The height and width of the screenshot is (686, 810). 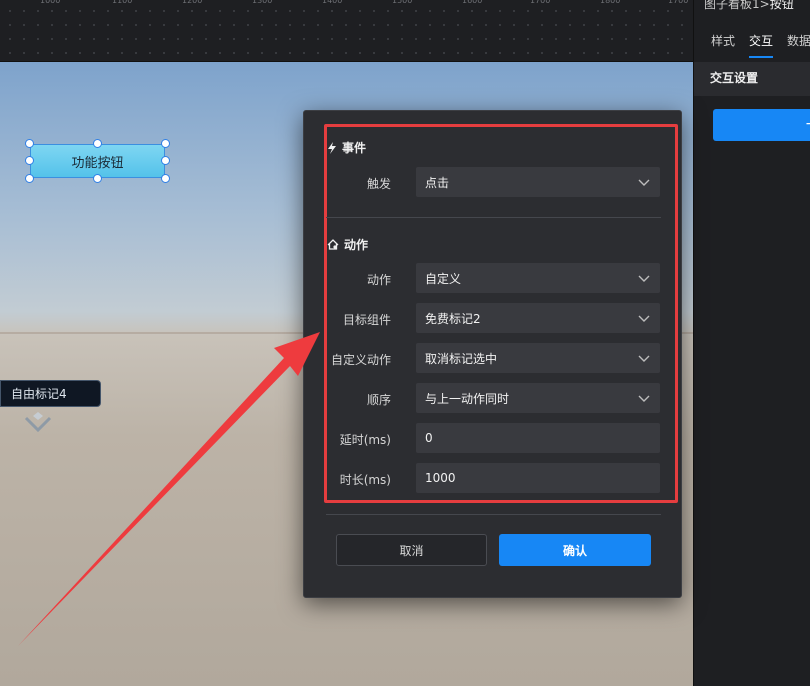 I want to click on ruler-tick: 1600, so click(x=472, y=2).